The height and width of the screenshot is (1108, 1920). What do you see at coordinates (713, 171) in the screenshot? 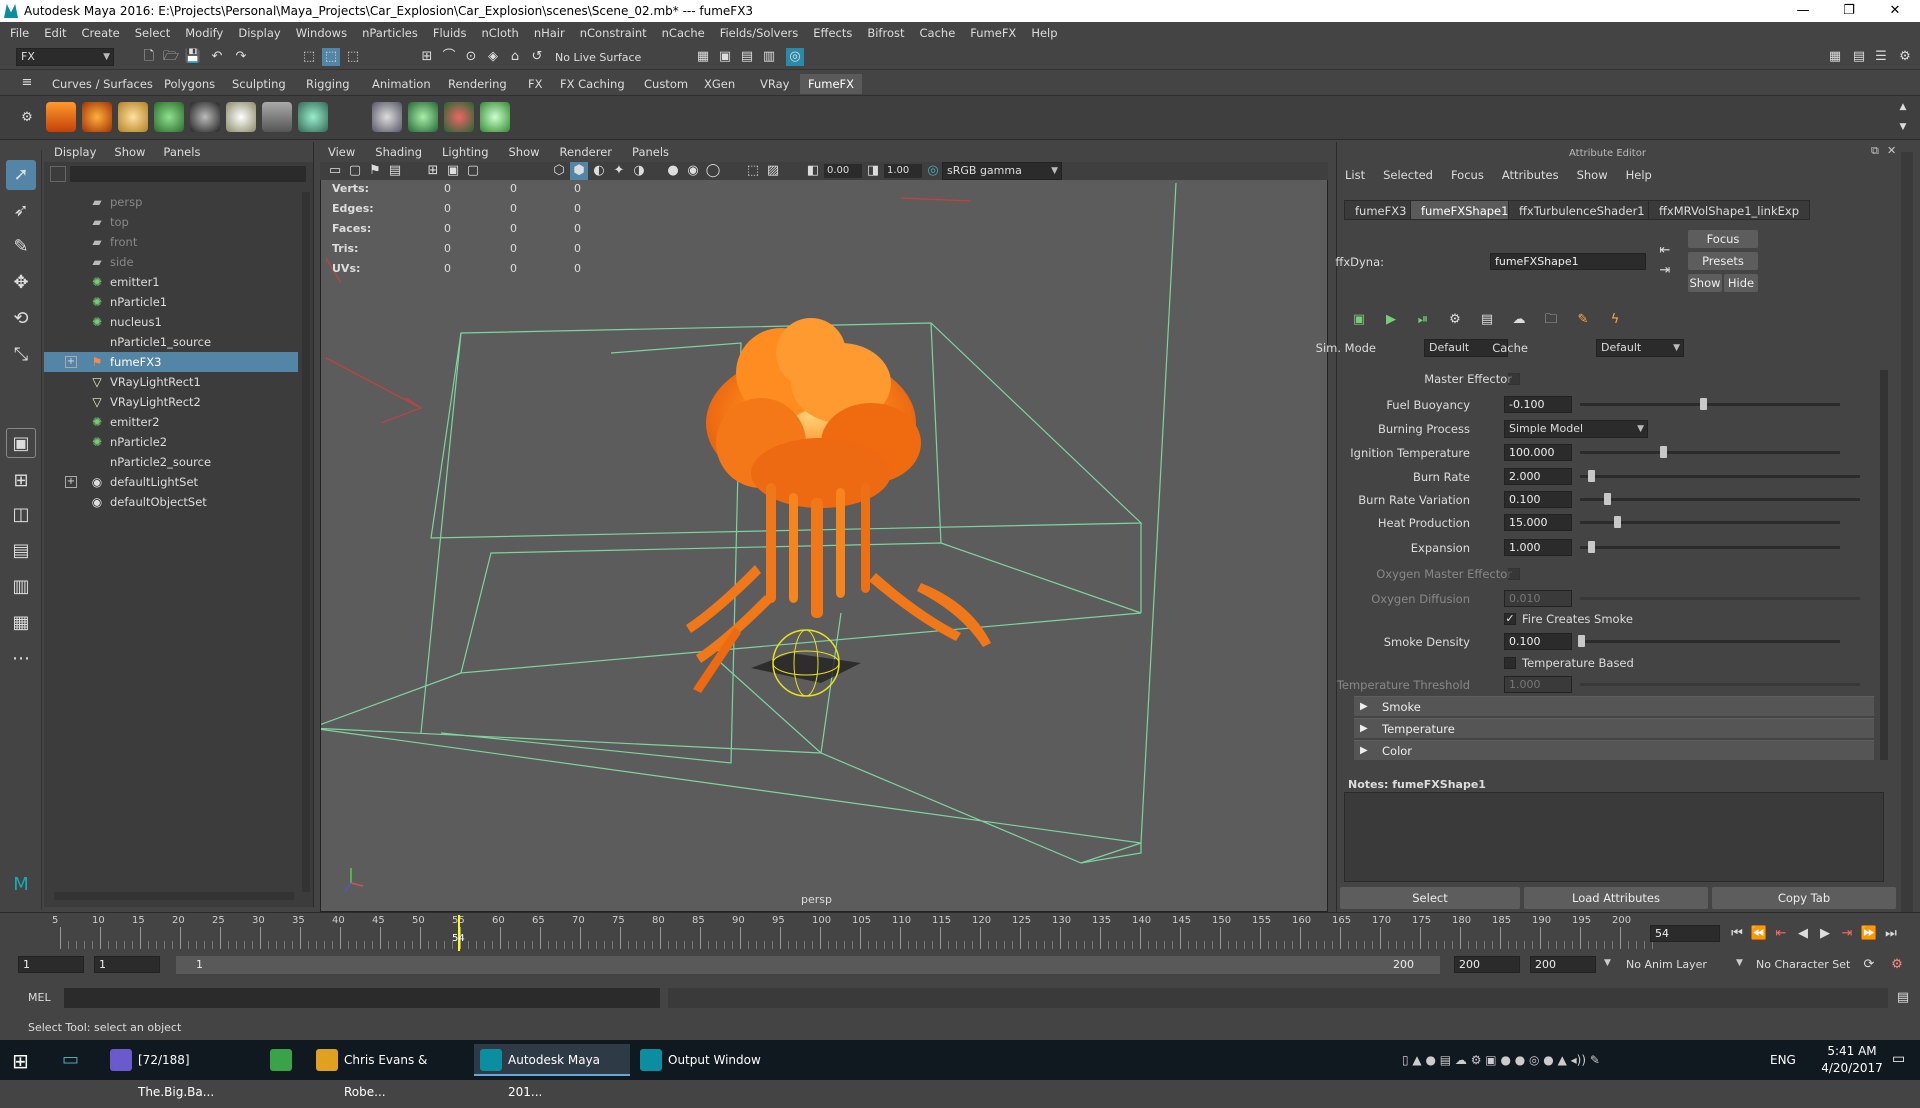
I see `antialias-icon: ◯` at bounding box center [713, 171].